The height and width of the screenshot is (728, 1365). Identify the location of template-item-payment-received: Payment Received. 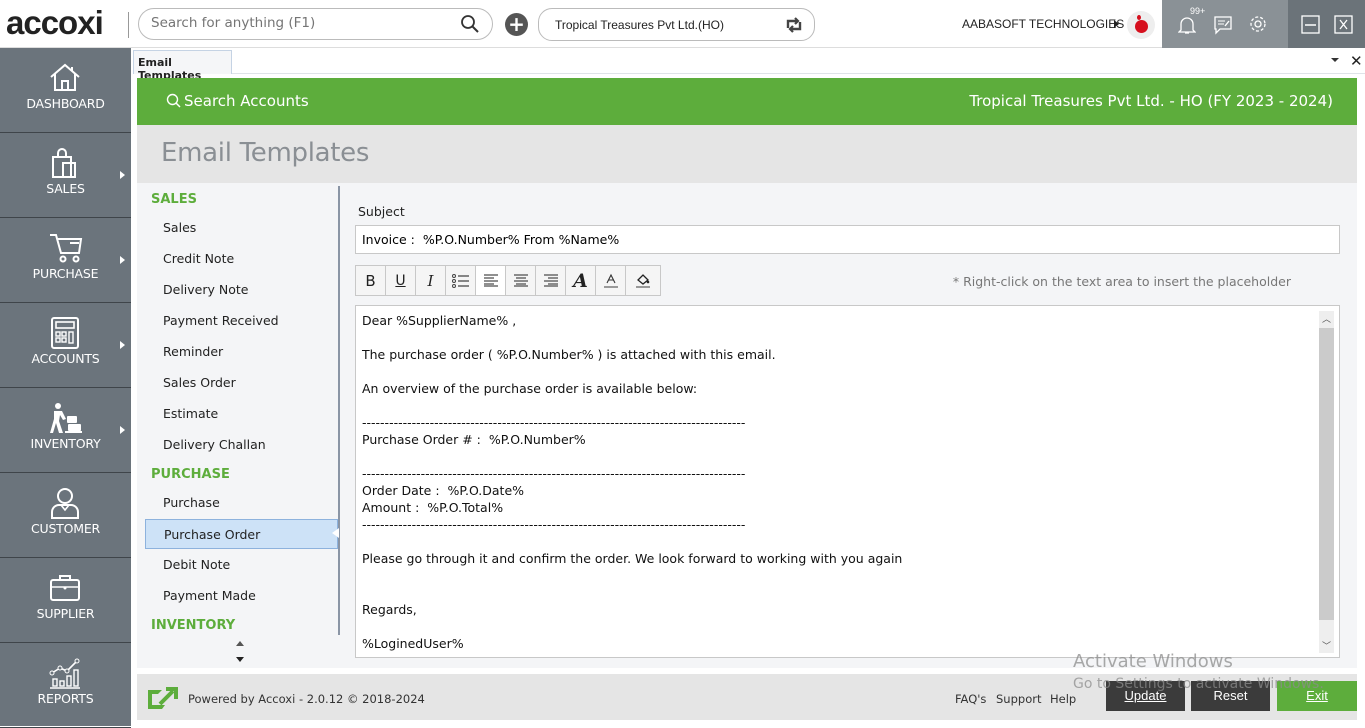
(241, 320).